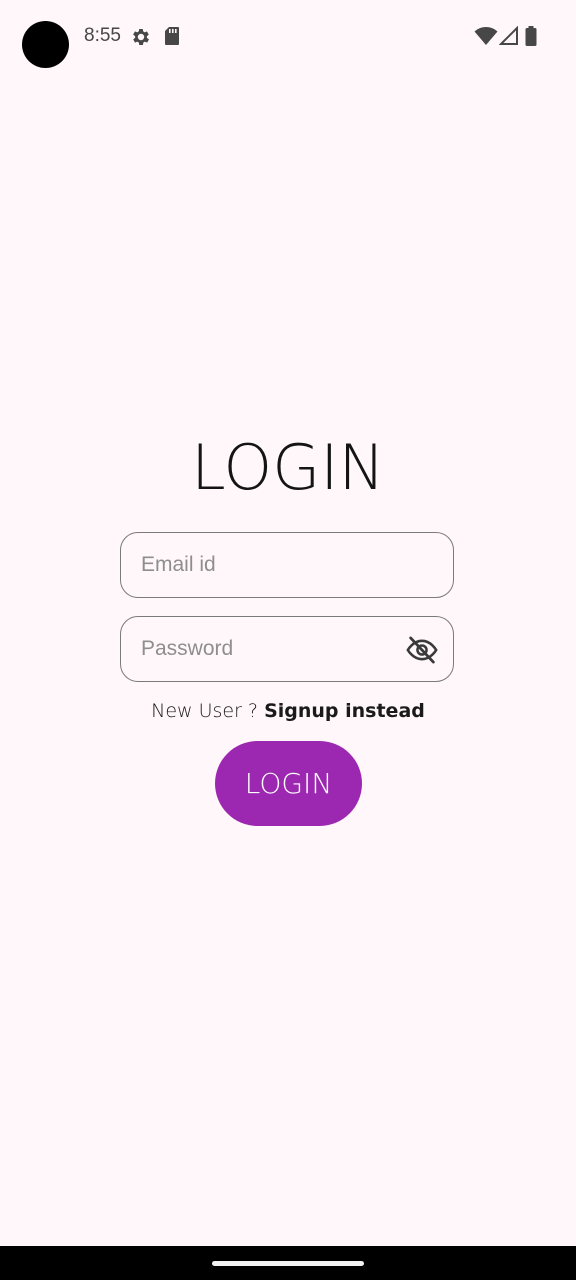 This screenshot has height=1280, width=576. Describe the element at coordinates (102, 35) in the screenshot. I see `status-time: 8:55` at that location.